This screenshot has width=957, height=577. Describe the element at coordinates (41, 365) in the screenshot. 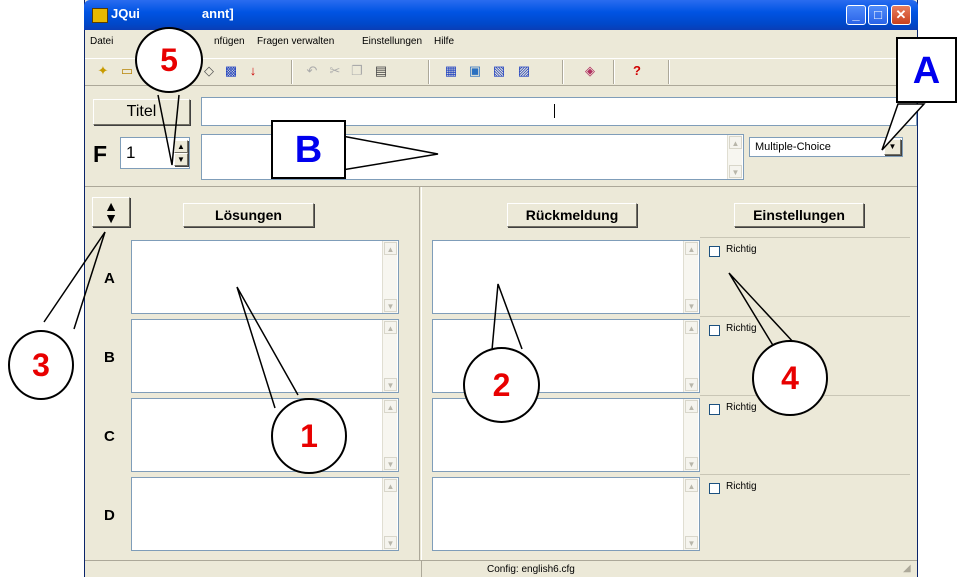

I see `callout-3: 3` at that location.